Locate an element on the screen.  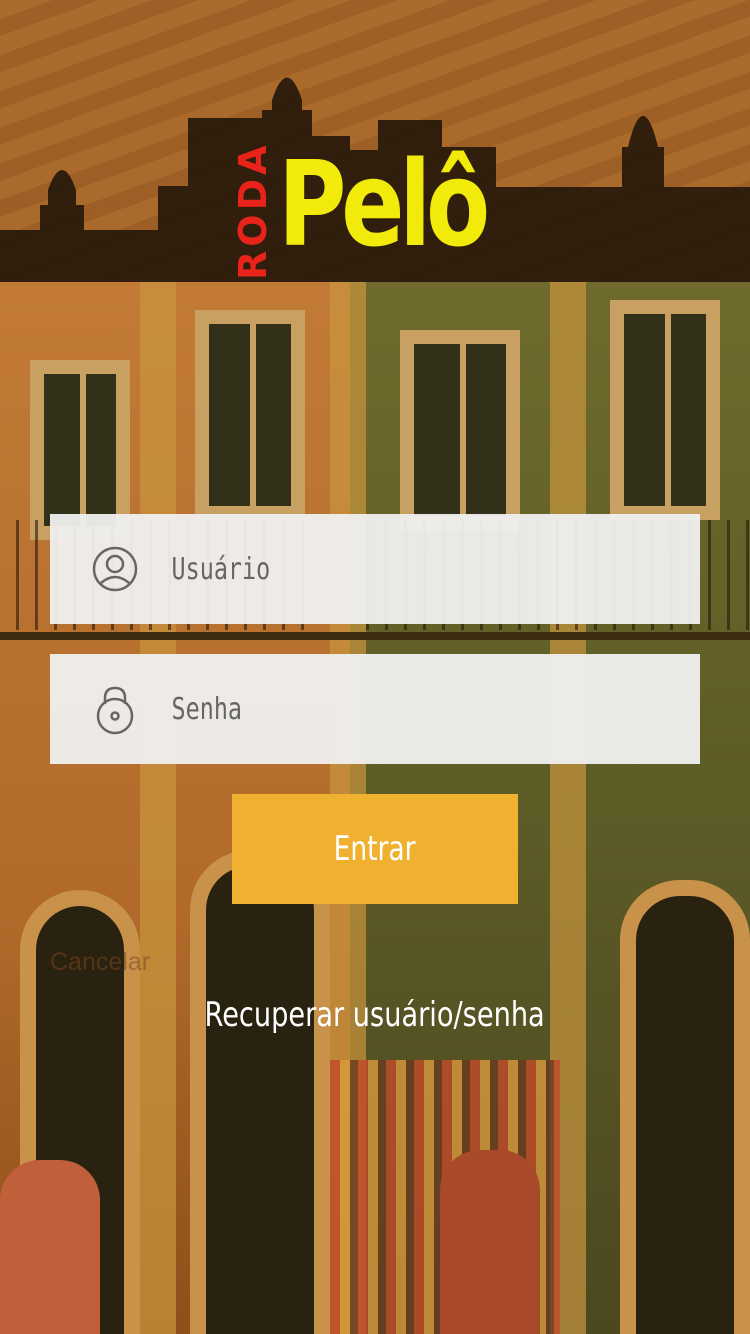
username-field is located at coordinates (375, 569).